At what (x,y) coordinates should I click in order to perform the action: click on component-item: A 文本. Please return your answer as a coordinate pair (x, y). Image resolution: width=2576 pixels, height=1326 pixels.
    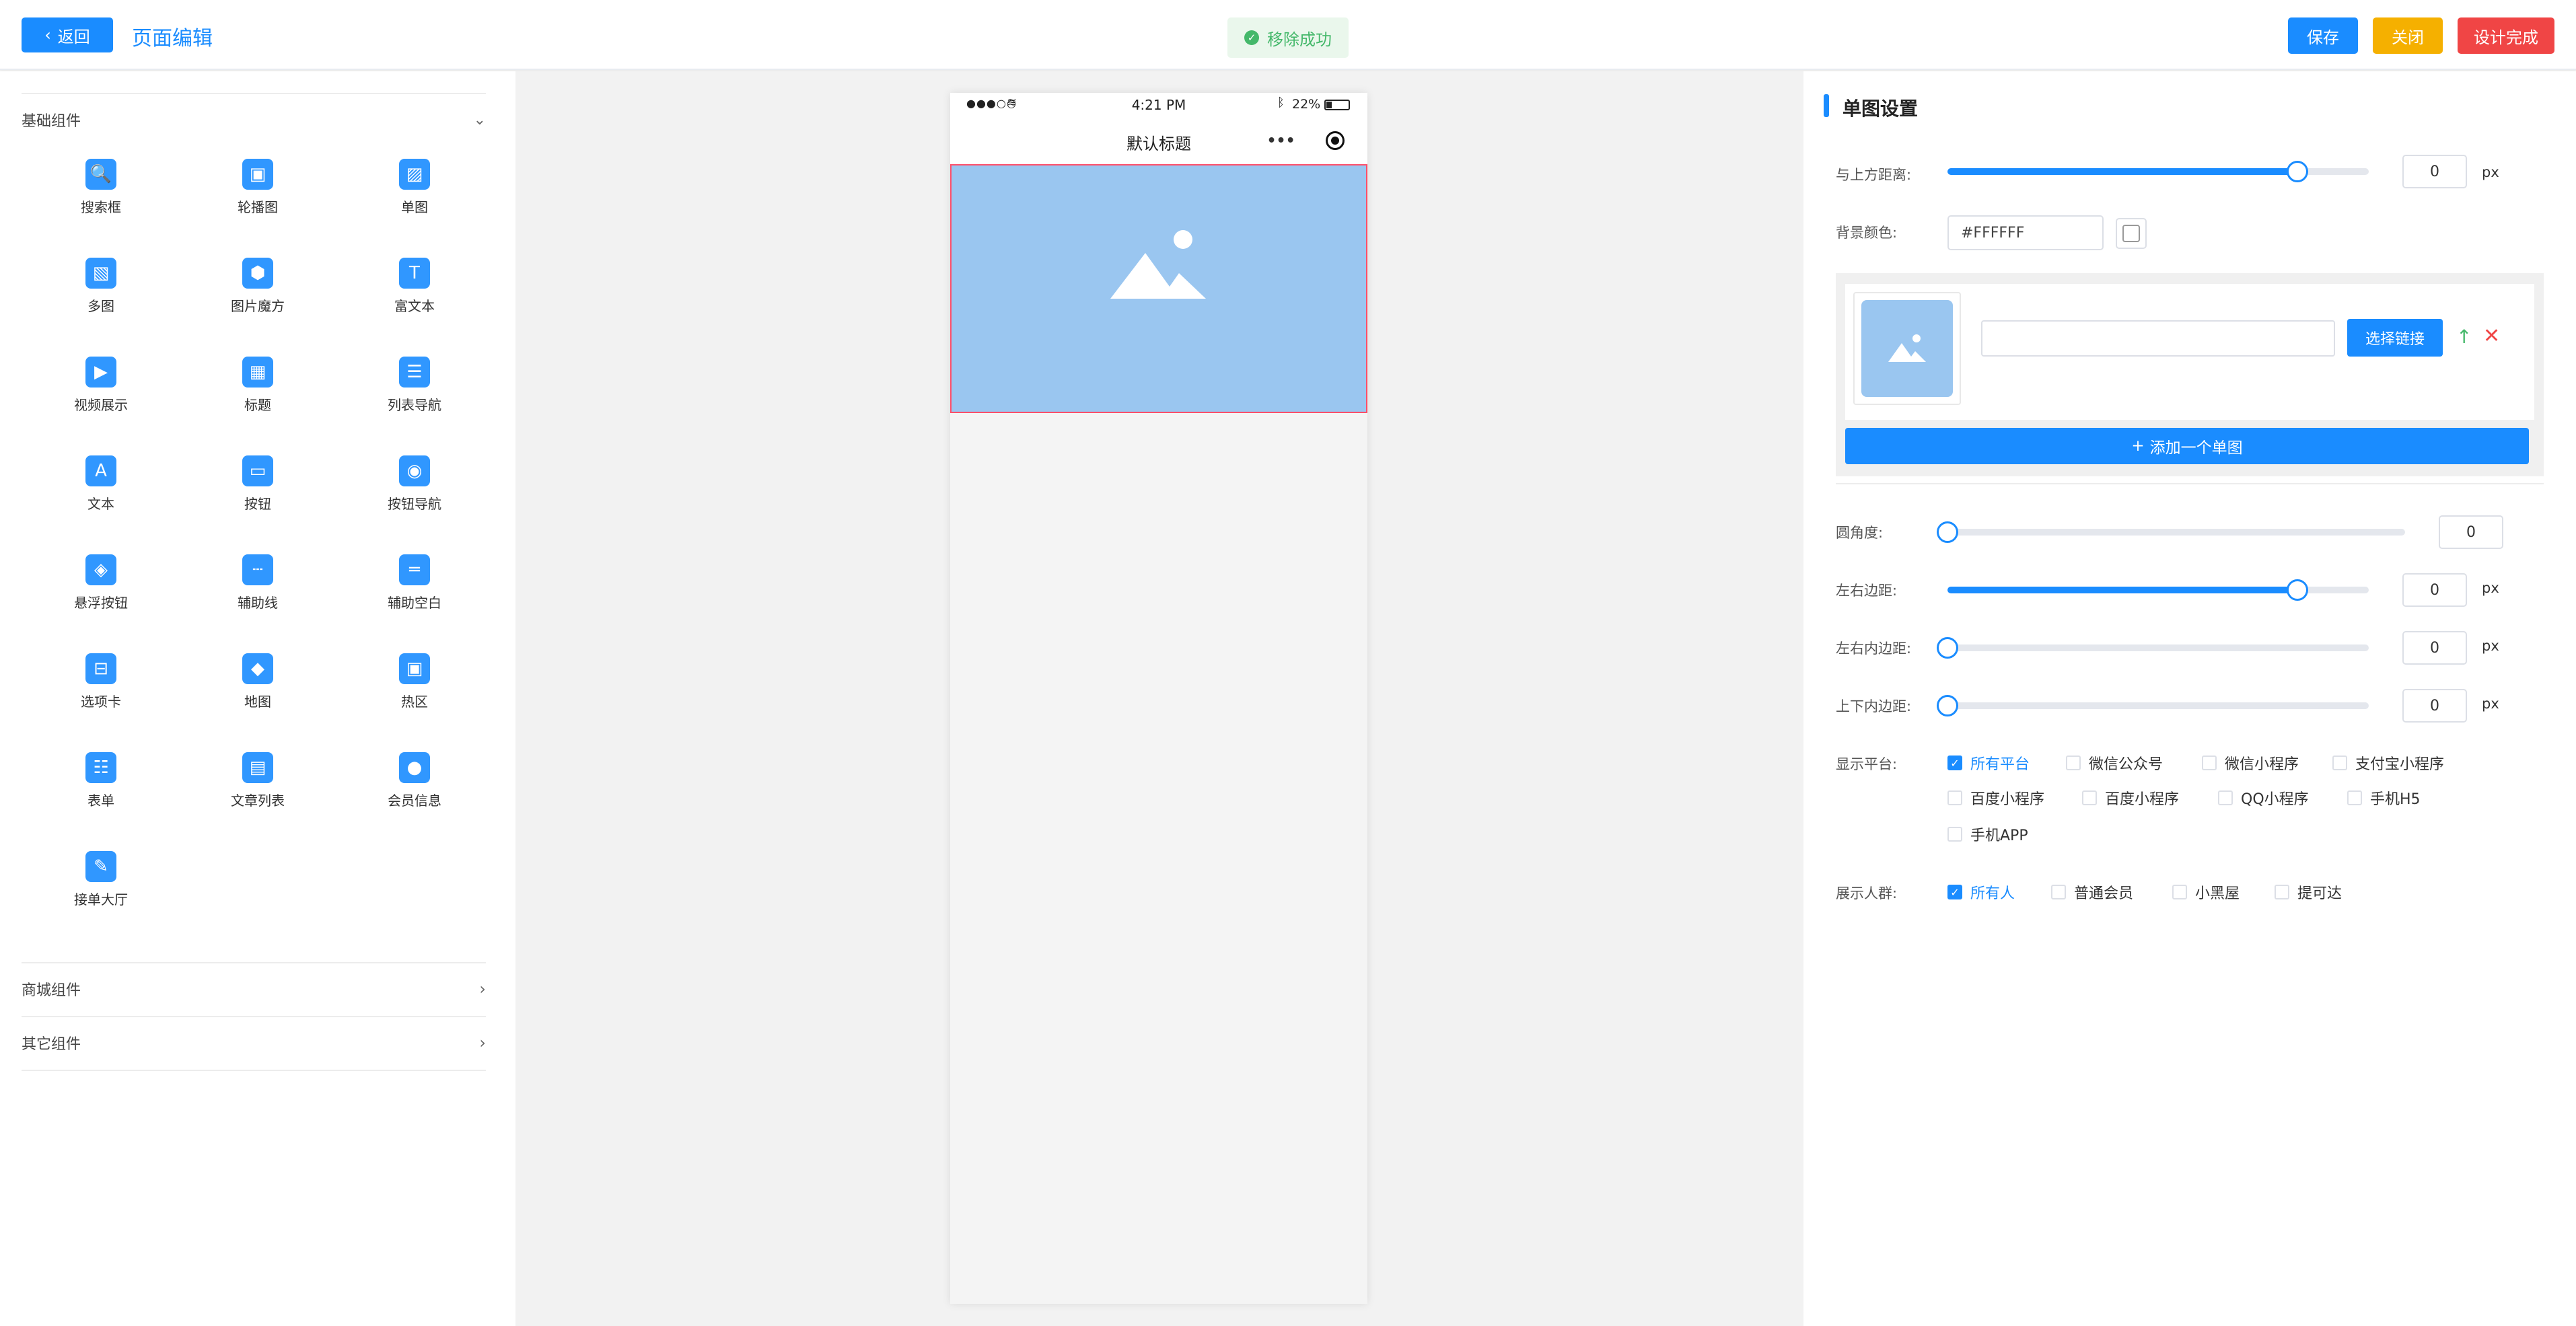
    Looking at the image, I should click on (101, 495).